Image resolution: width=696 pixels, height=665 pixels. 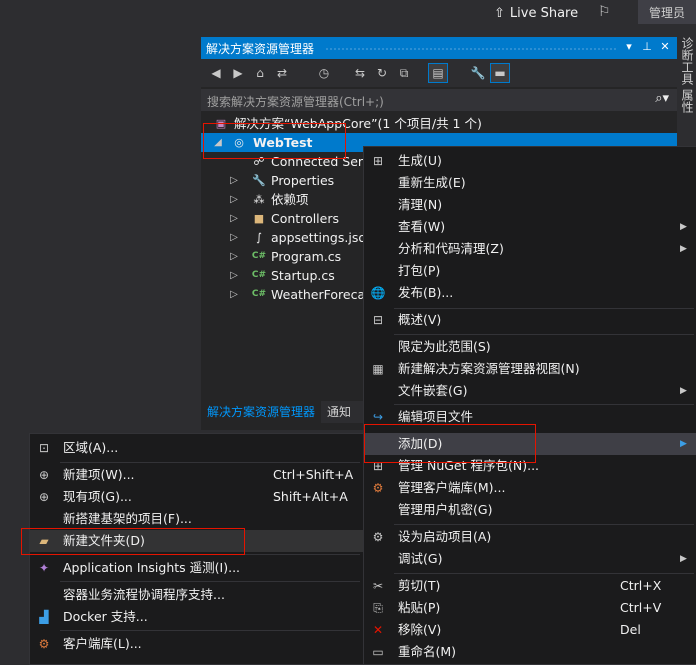 What do you see at coordinates (530, 369) in the screenshot?
I see `menu-item-new-view: ▦ 新建解决方案资源管理器视图(N)` at bounding box center [530, 369].